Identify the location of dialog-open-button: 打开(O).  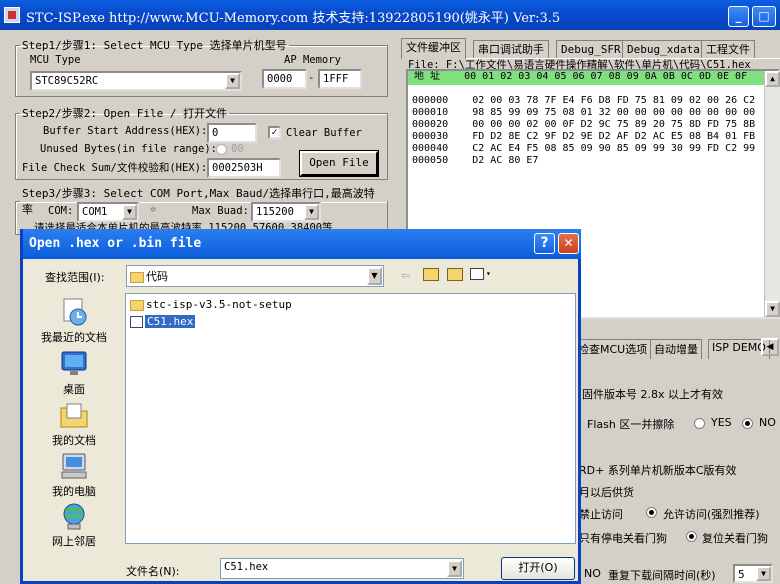
(538, 568).